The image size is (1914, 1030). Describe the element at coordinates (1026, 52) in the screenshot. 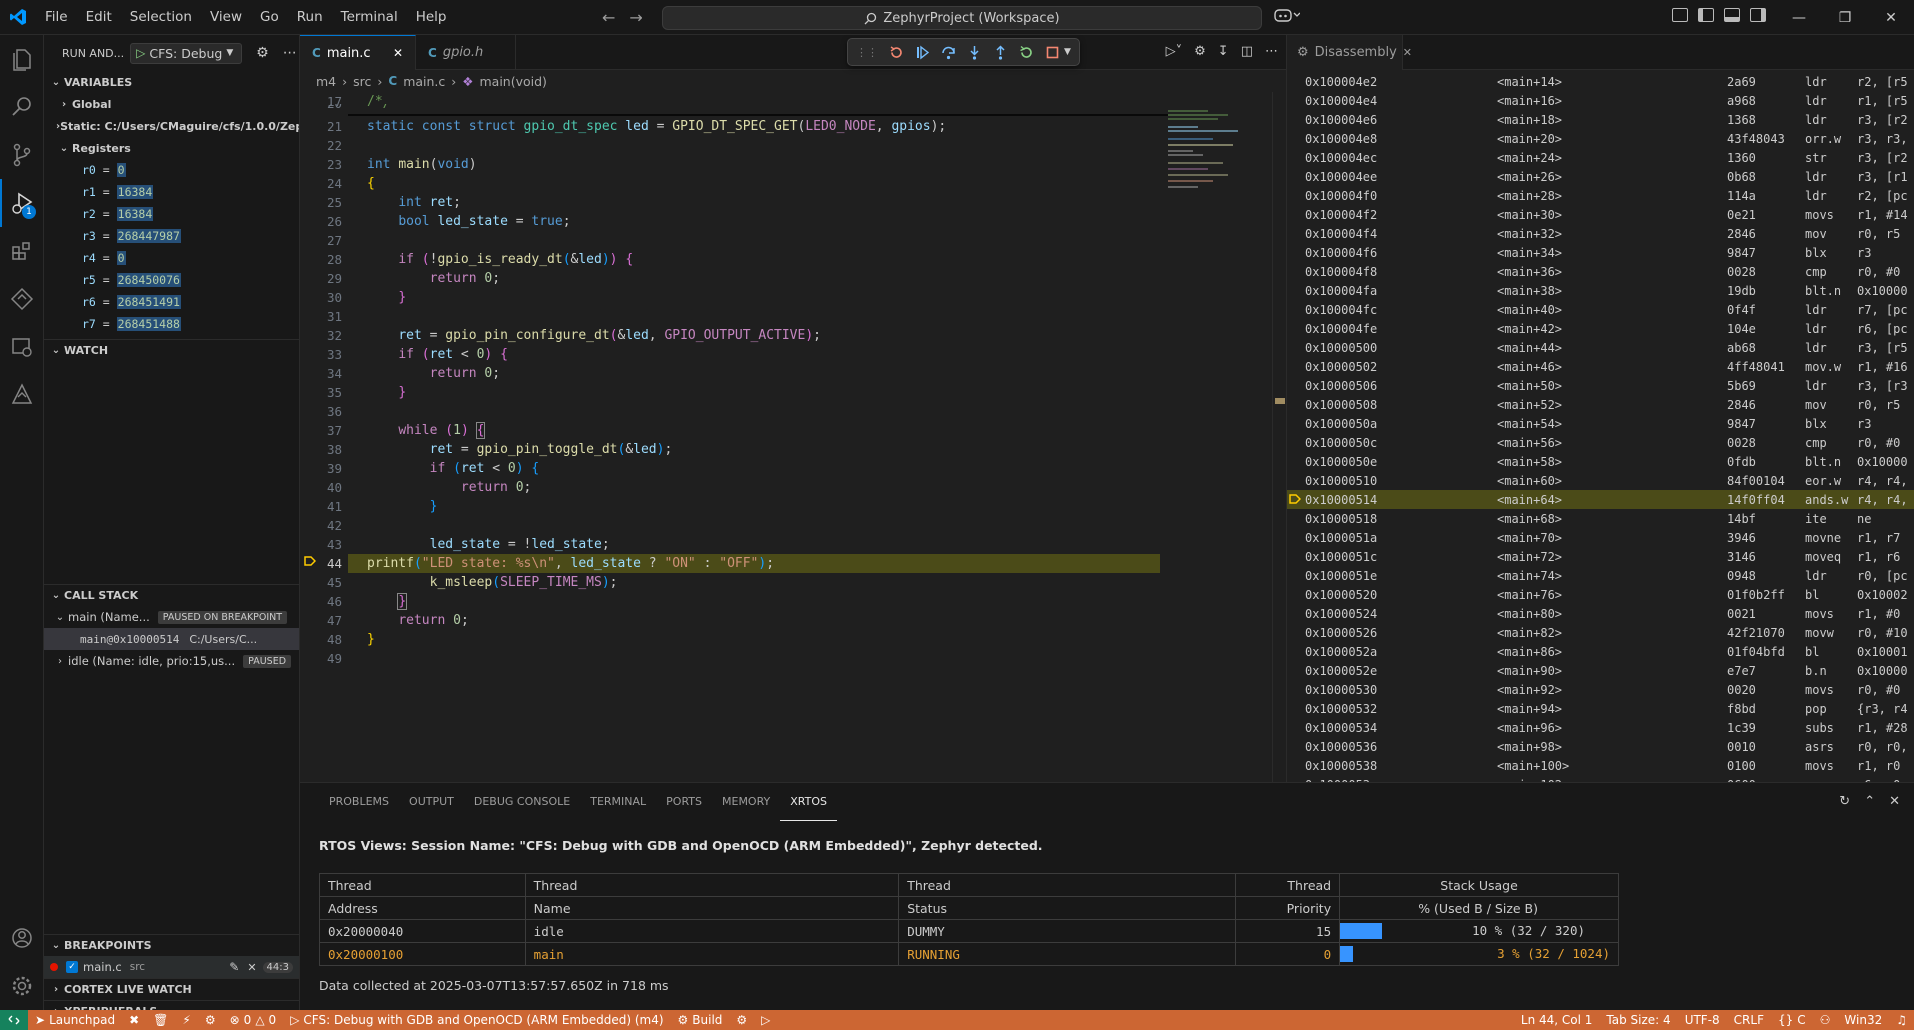

I see `restart-icon` at that location.